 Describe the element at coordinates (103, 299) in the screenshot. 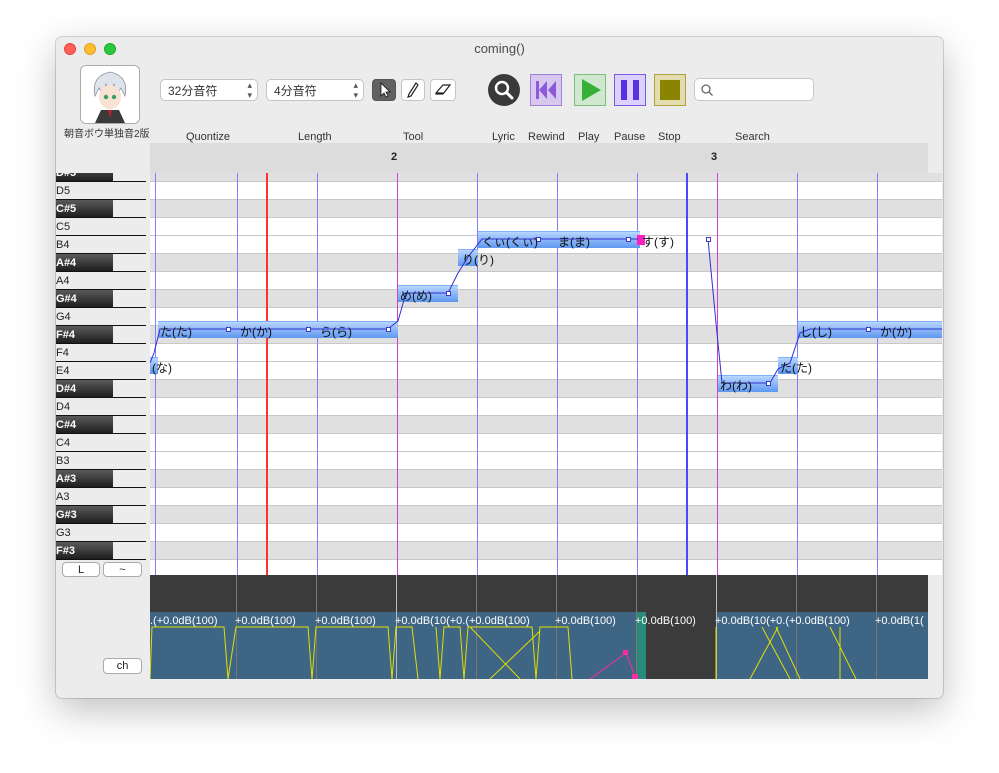

I see `piano-key: G#4` at that location.